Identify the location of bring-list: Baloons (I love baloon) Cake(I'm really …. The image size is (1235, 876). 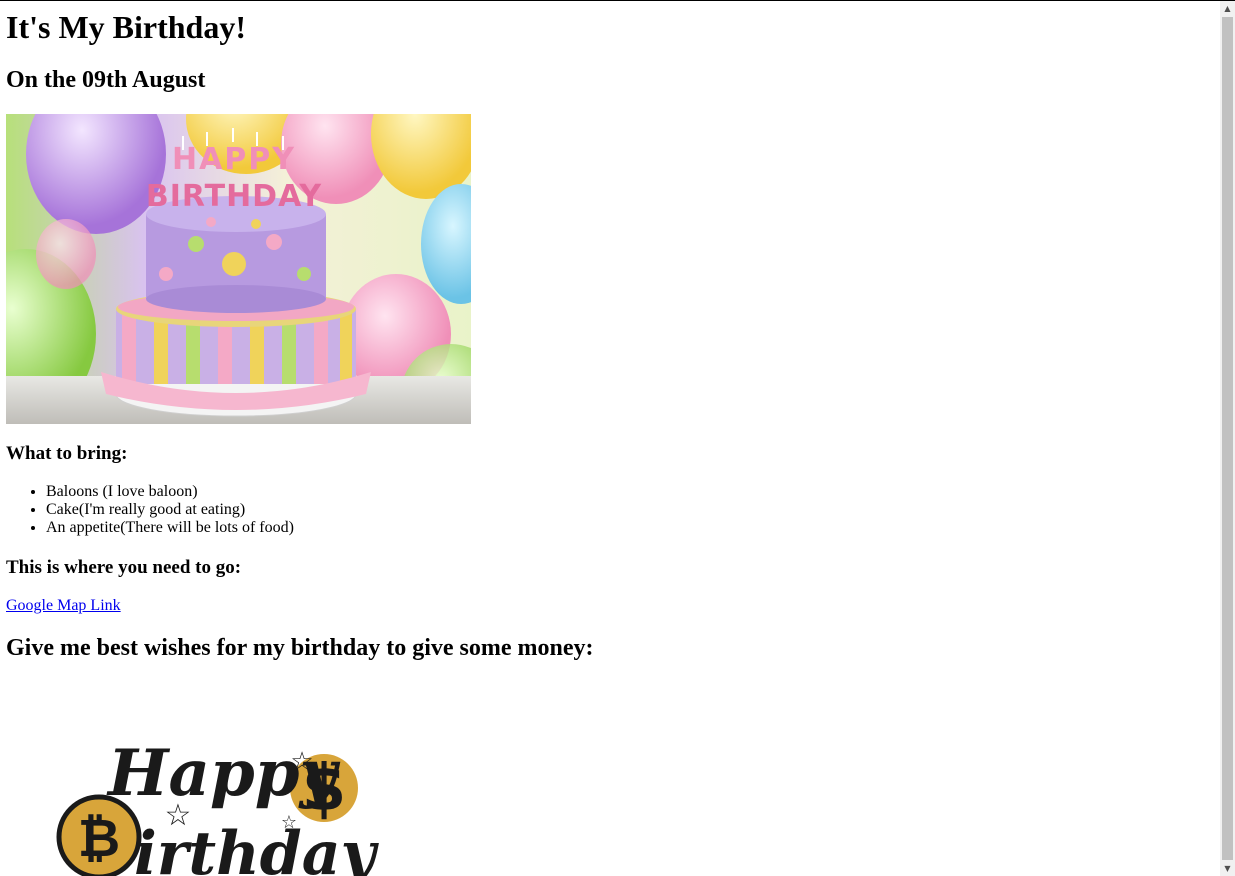
(150, 510).